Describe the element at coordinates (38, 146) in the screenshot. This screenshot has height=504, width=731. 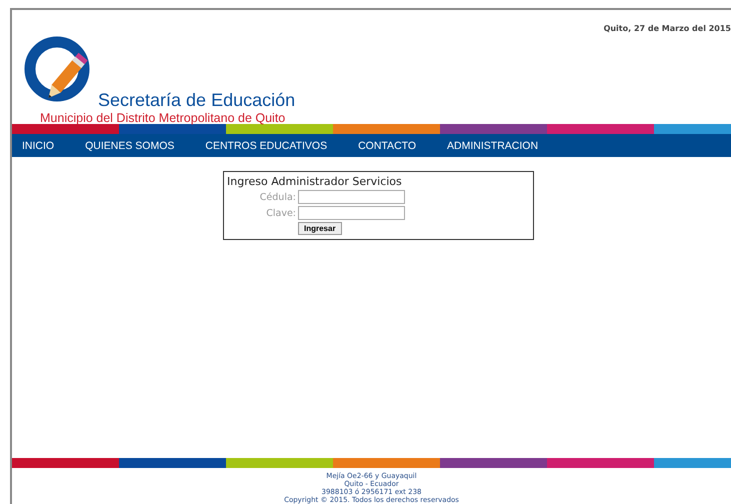
I see `nav-link: INICIO` at that location.